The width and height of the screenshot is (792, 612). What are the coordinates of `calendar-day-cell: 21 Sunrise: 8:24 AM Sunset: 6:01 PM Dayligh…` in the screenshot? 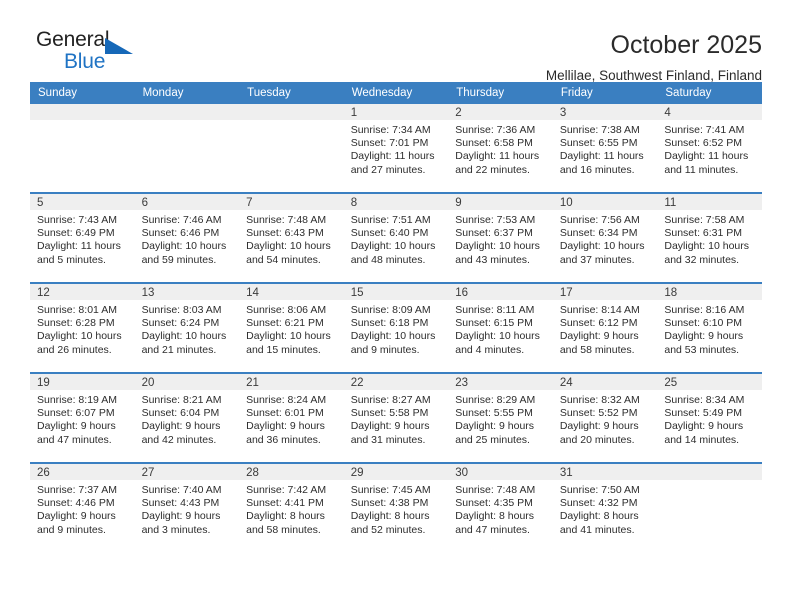 It's located at (291, 417).